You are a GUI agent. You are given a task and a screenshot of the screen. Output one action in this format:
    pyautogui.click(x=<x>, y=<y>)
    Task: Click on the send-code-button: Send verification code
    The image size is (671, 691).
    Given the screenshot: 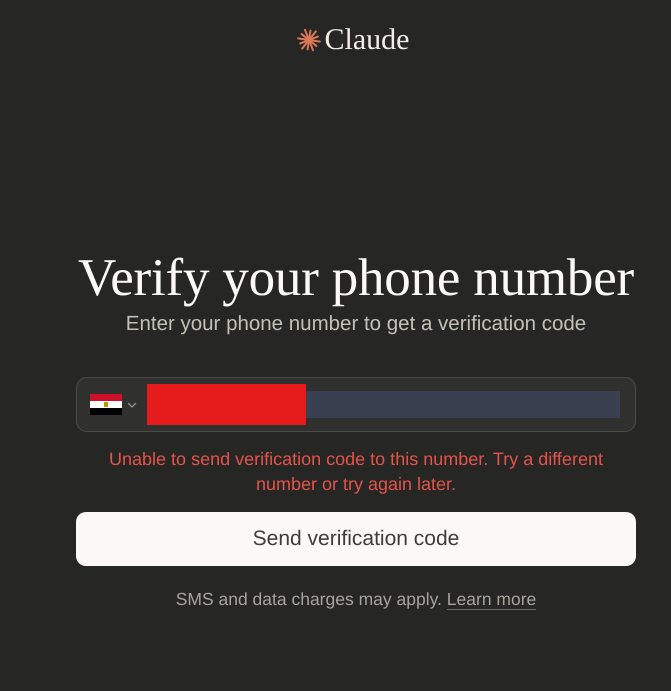 What is the action you would take?
    pyautogui.click(x=356, y=539)
    